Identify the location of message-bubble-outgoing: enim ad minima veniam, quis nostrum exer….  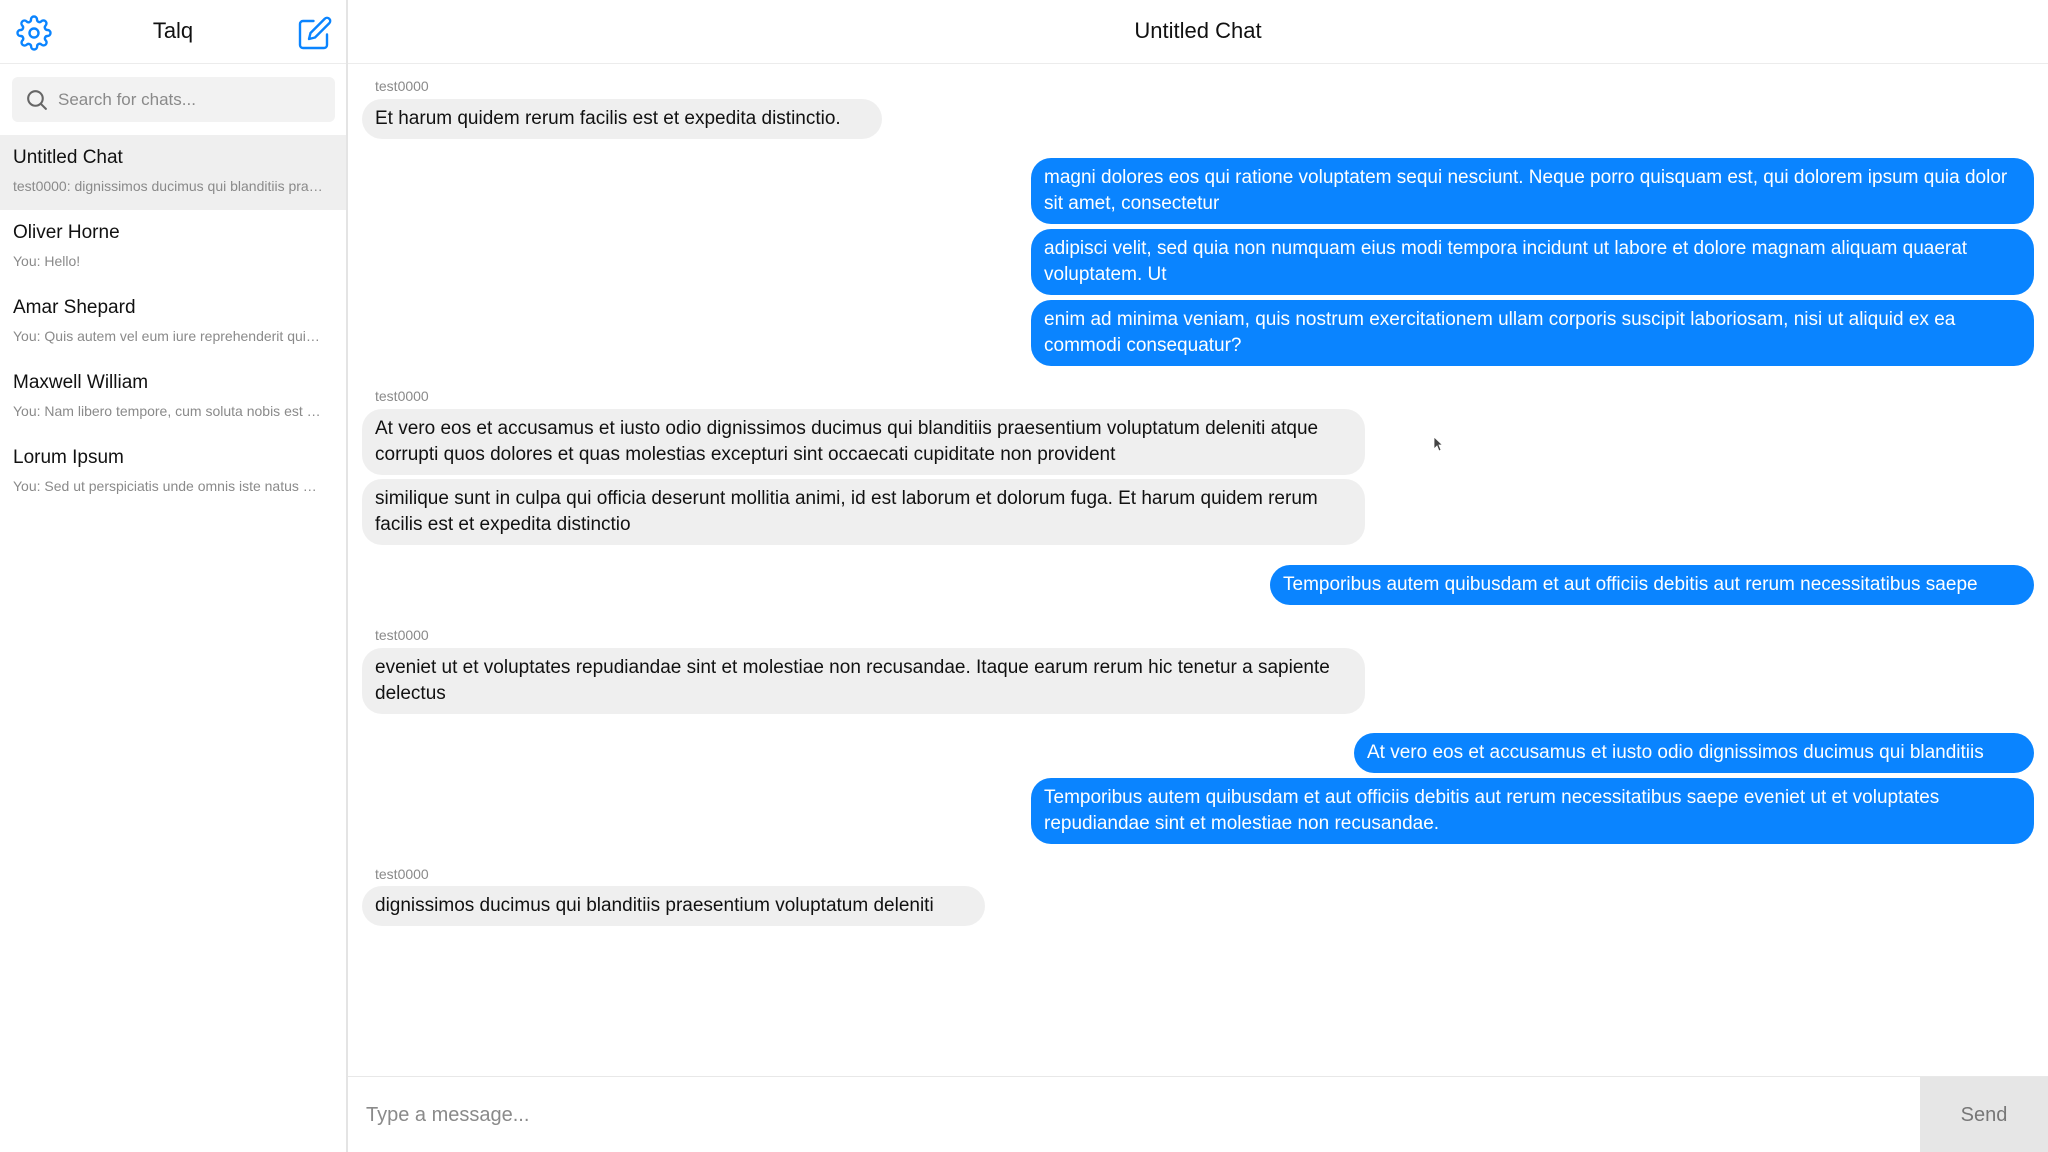
(1532, 333).